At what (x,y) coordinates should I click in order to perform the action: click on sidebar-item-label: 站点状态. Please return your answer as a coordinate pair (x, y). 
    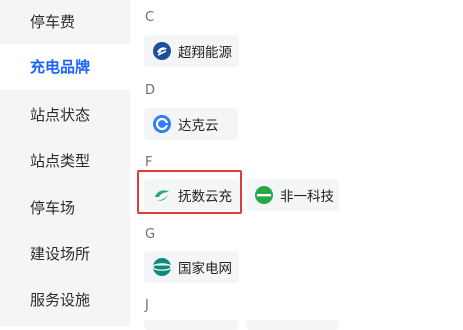
    Looking at the image, I should click on (60, 115).